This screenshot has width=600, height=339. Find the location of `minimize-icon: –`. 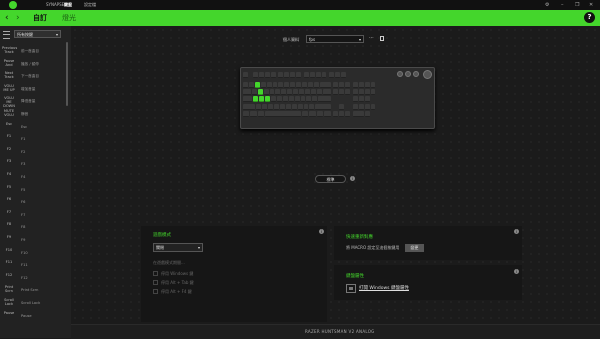

minimize-icon: – is located at coordinates (562, 5).